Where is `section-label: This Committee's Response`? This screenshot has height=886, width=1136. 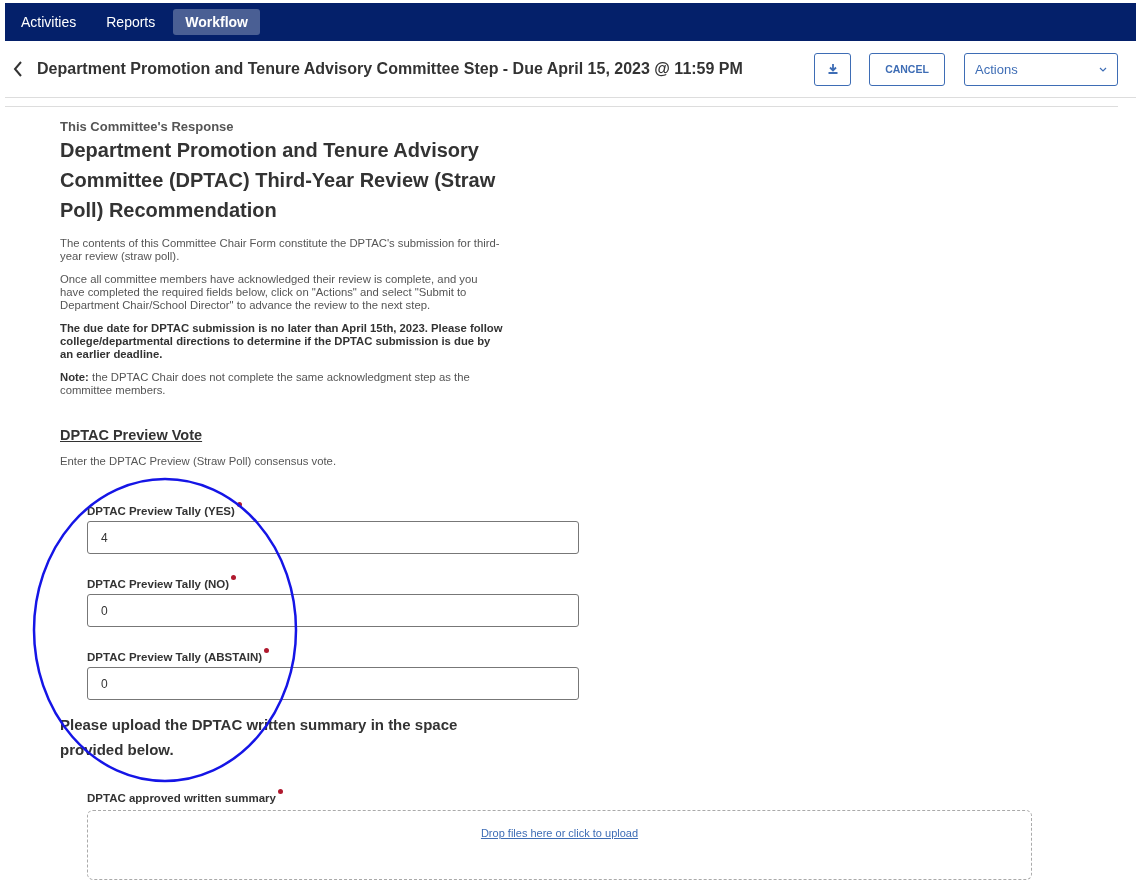 section-label: This Committee's Response is located at coordinates (147, 126).